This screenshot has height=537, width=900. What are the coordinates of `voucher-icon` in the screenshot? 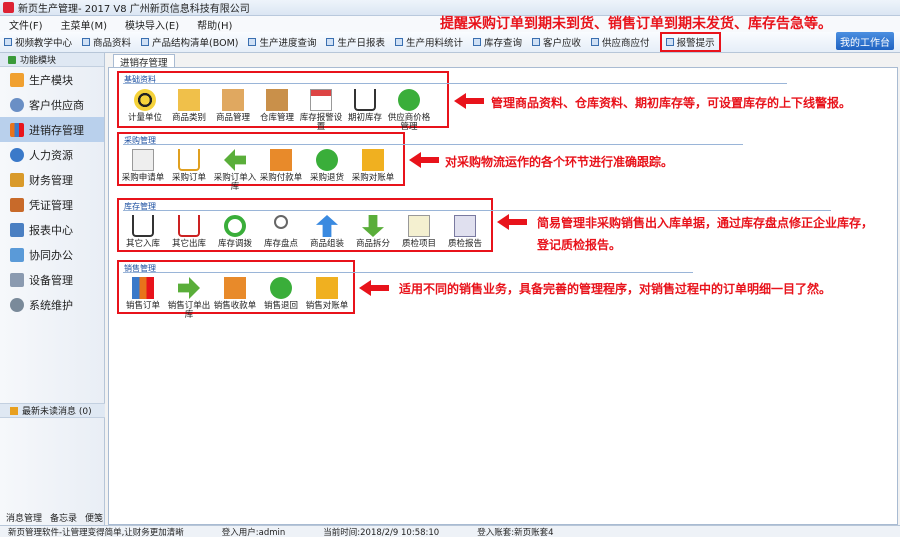 It's located at (17, 204).